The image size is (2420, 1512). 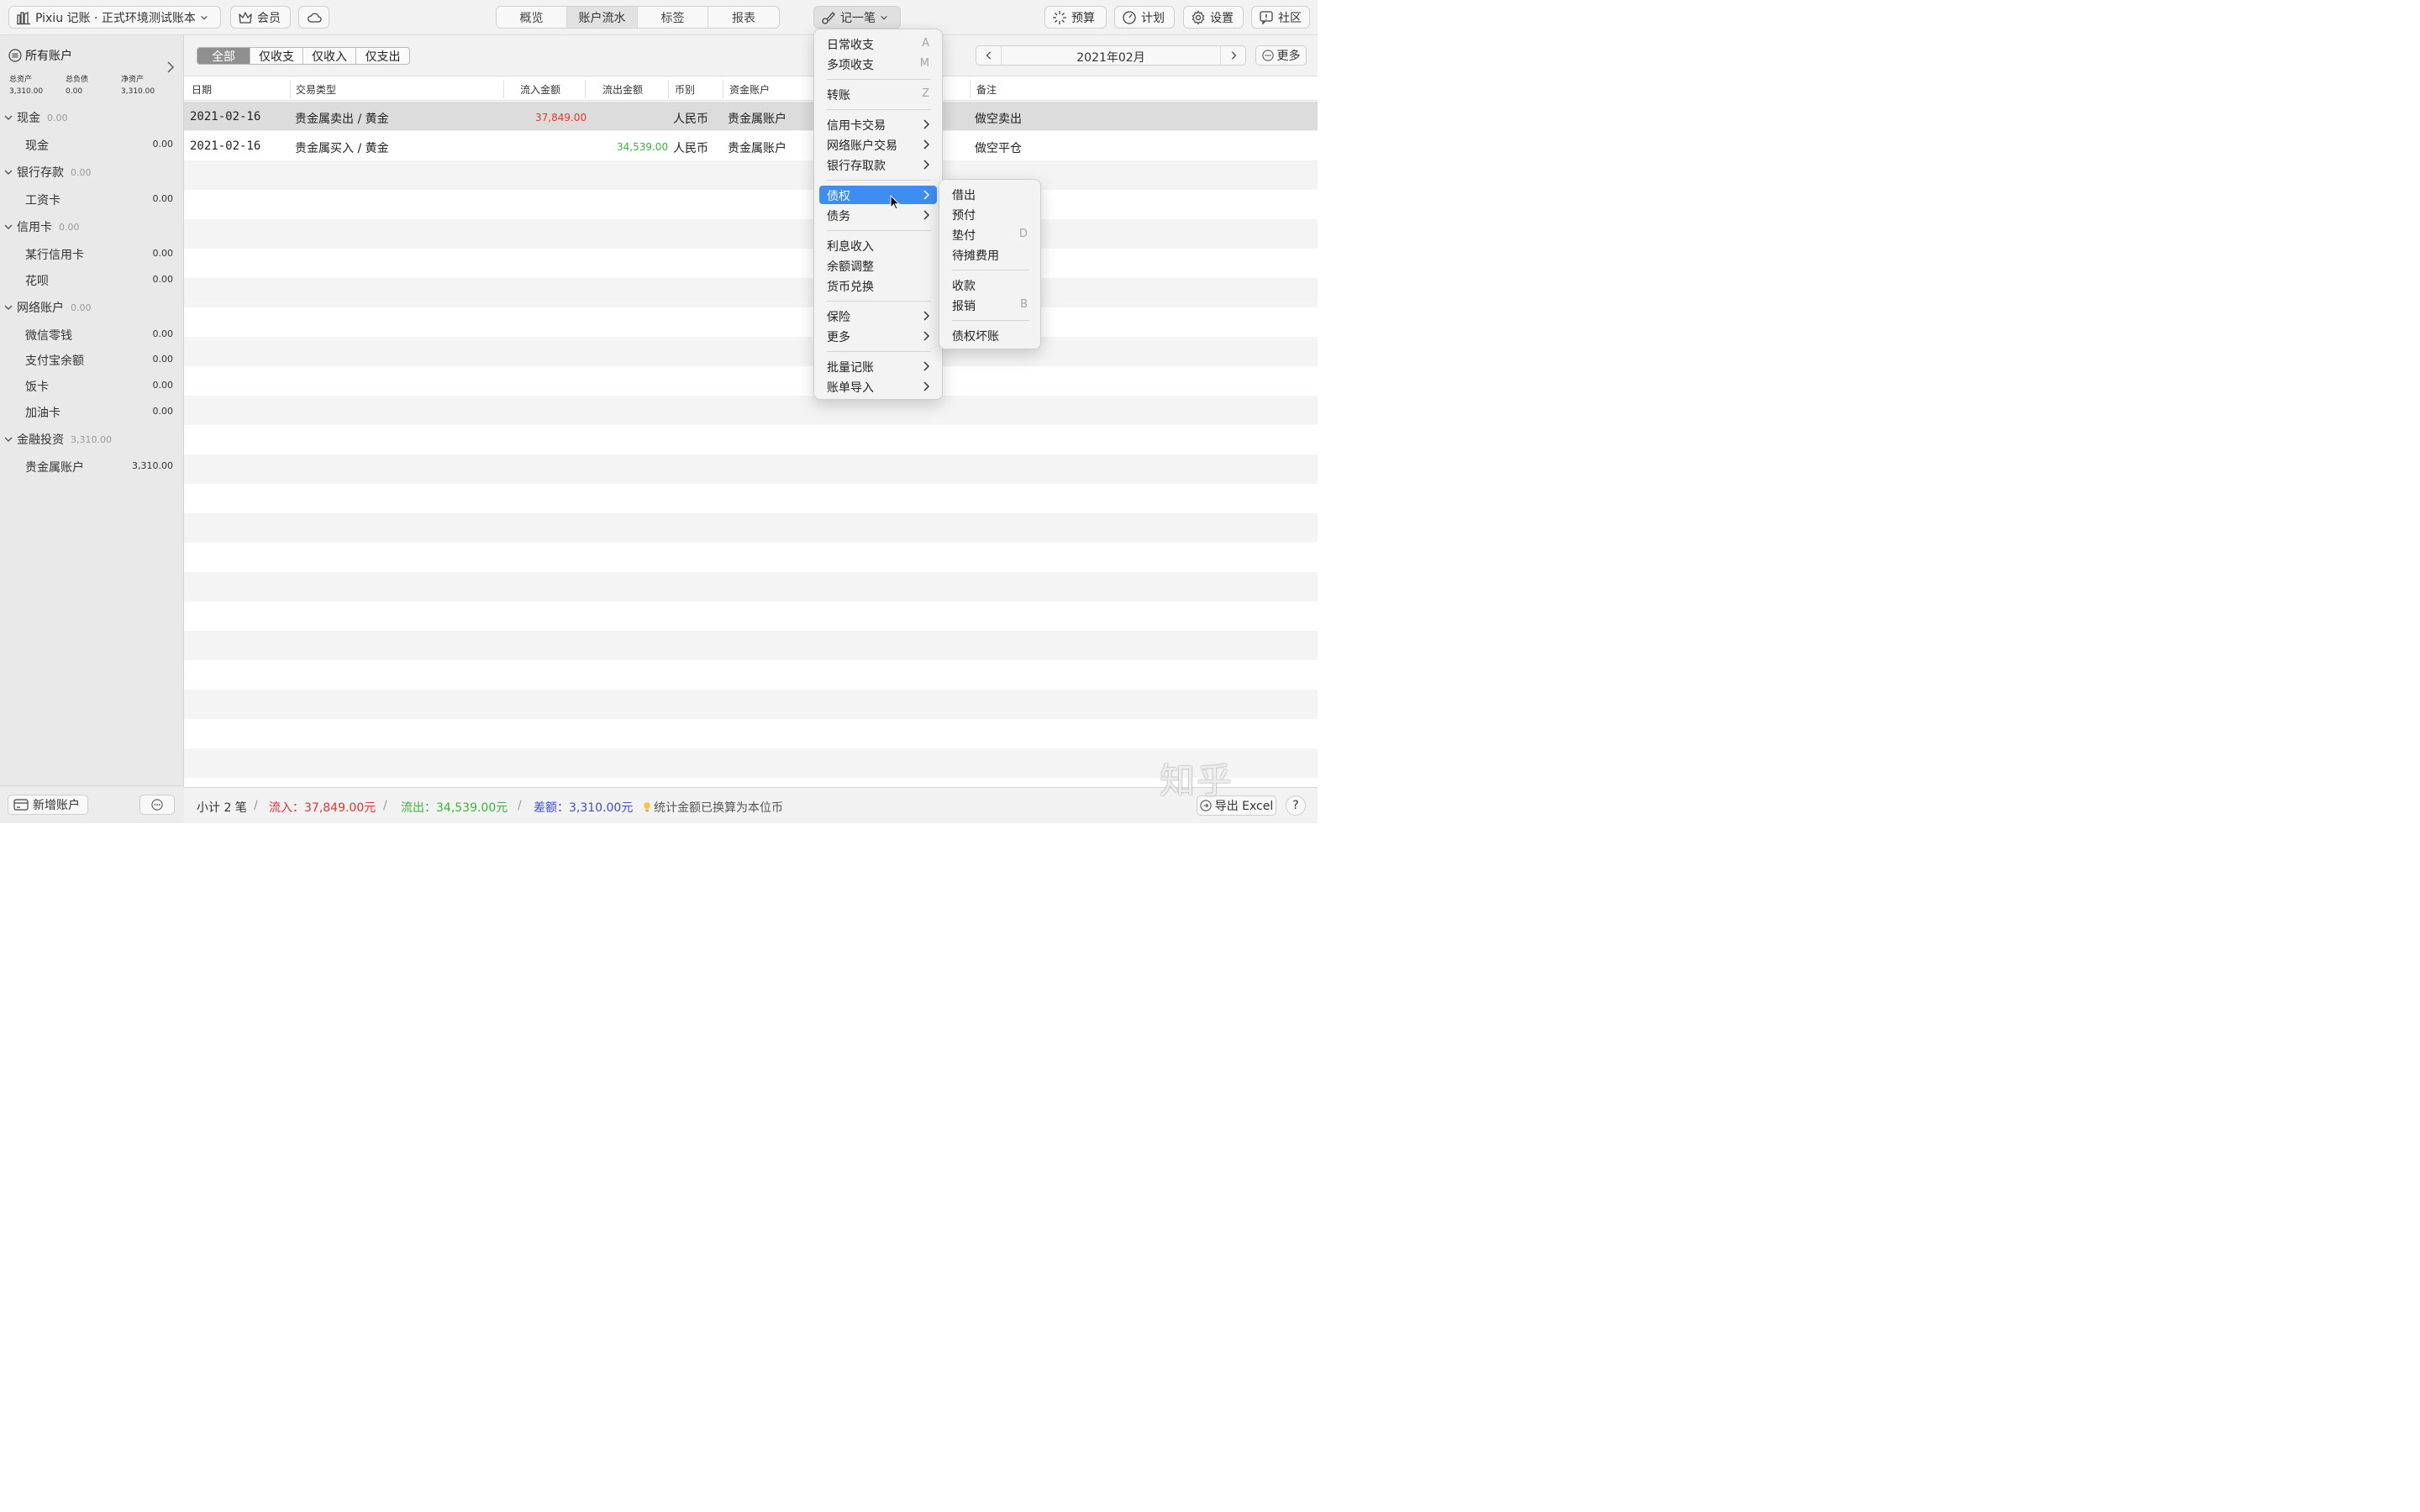 What do you see at coordinates (1075, 17) in the screenshot?
I see `budget-button: 预算` at bounding box center [1075, 17].